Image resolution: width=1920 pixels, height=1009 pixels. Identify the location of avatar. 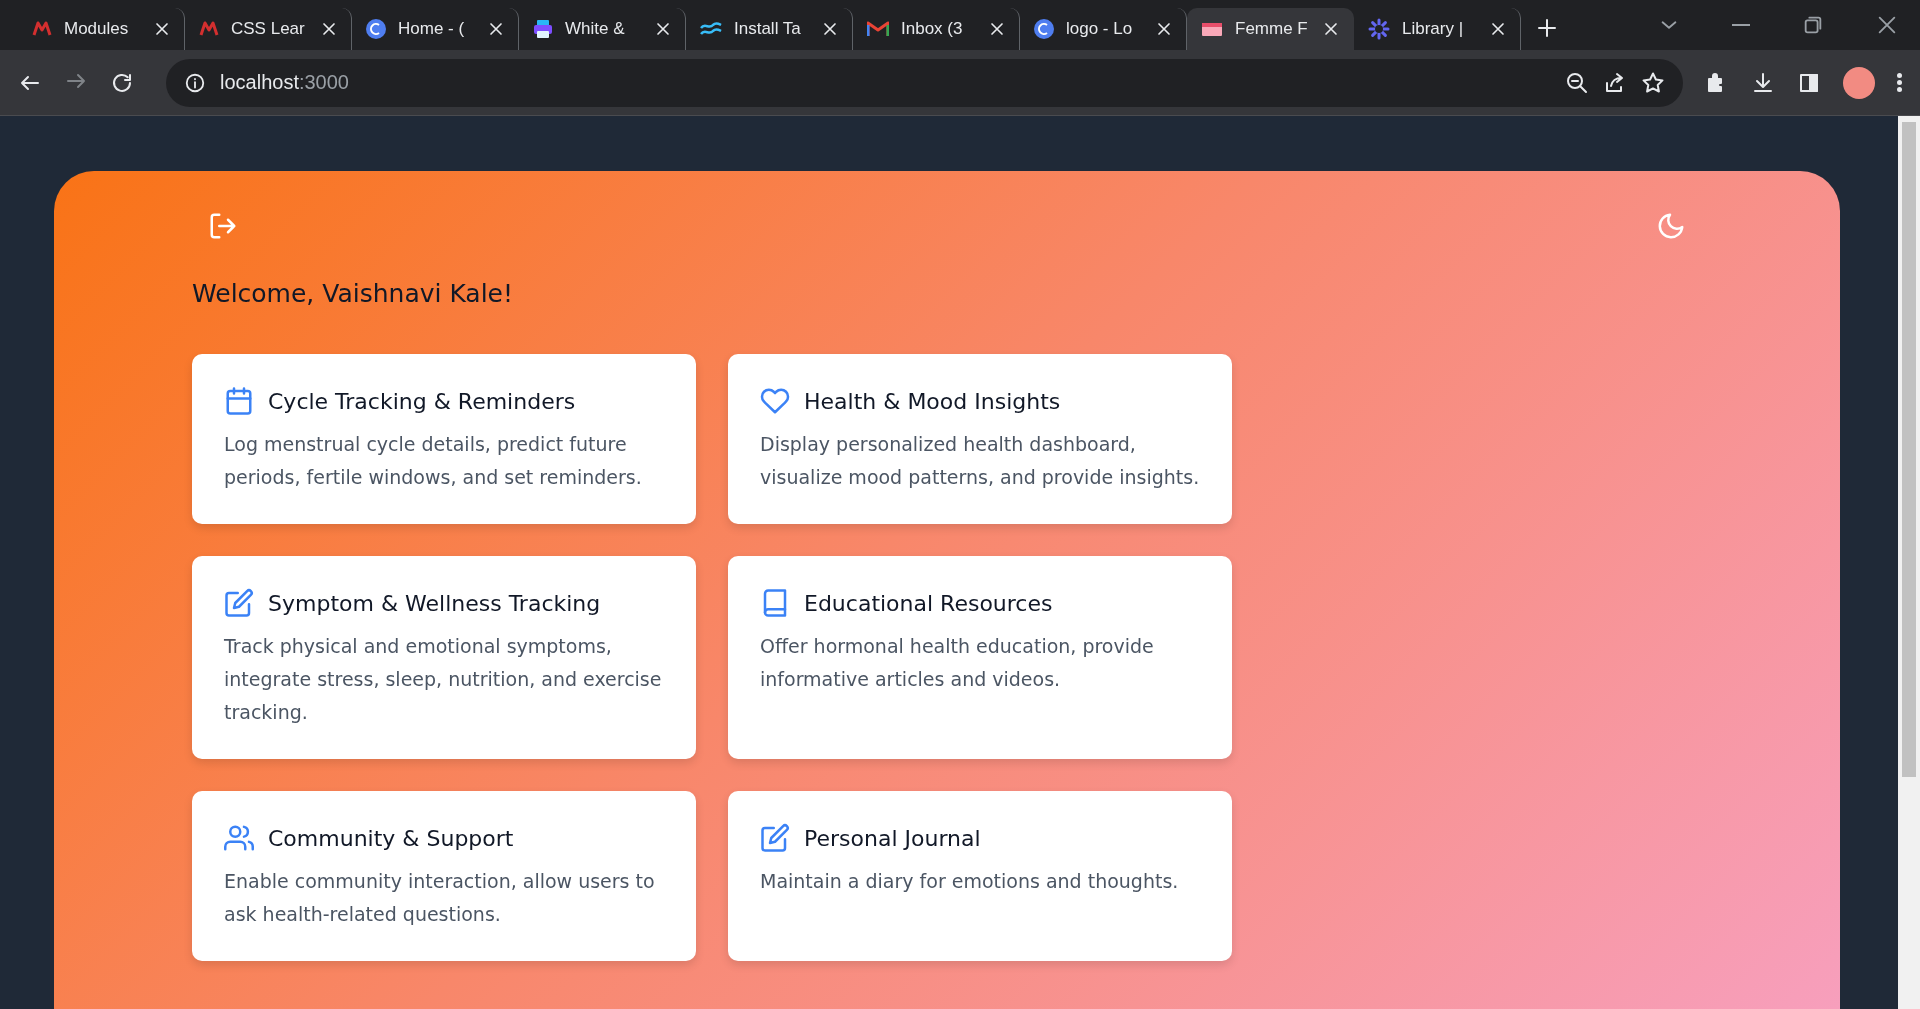
(1859, 82).